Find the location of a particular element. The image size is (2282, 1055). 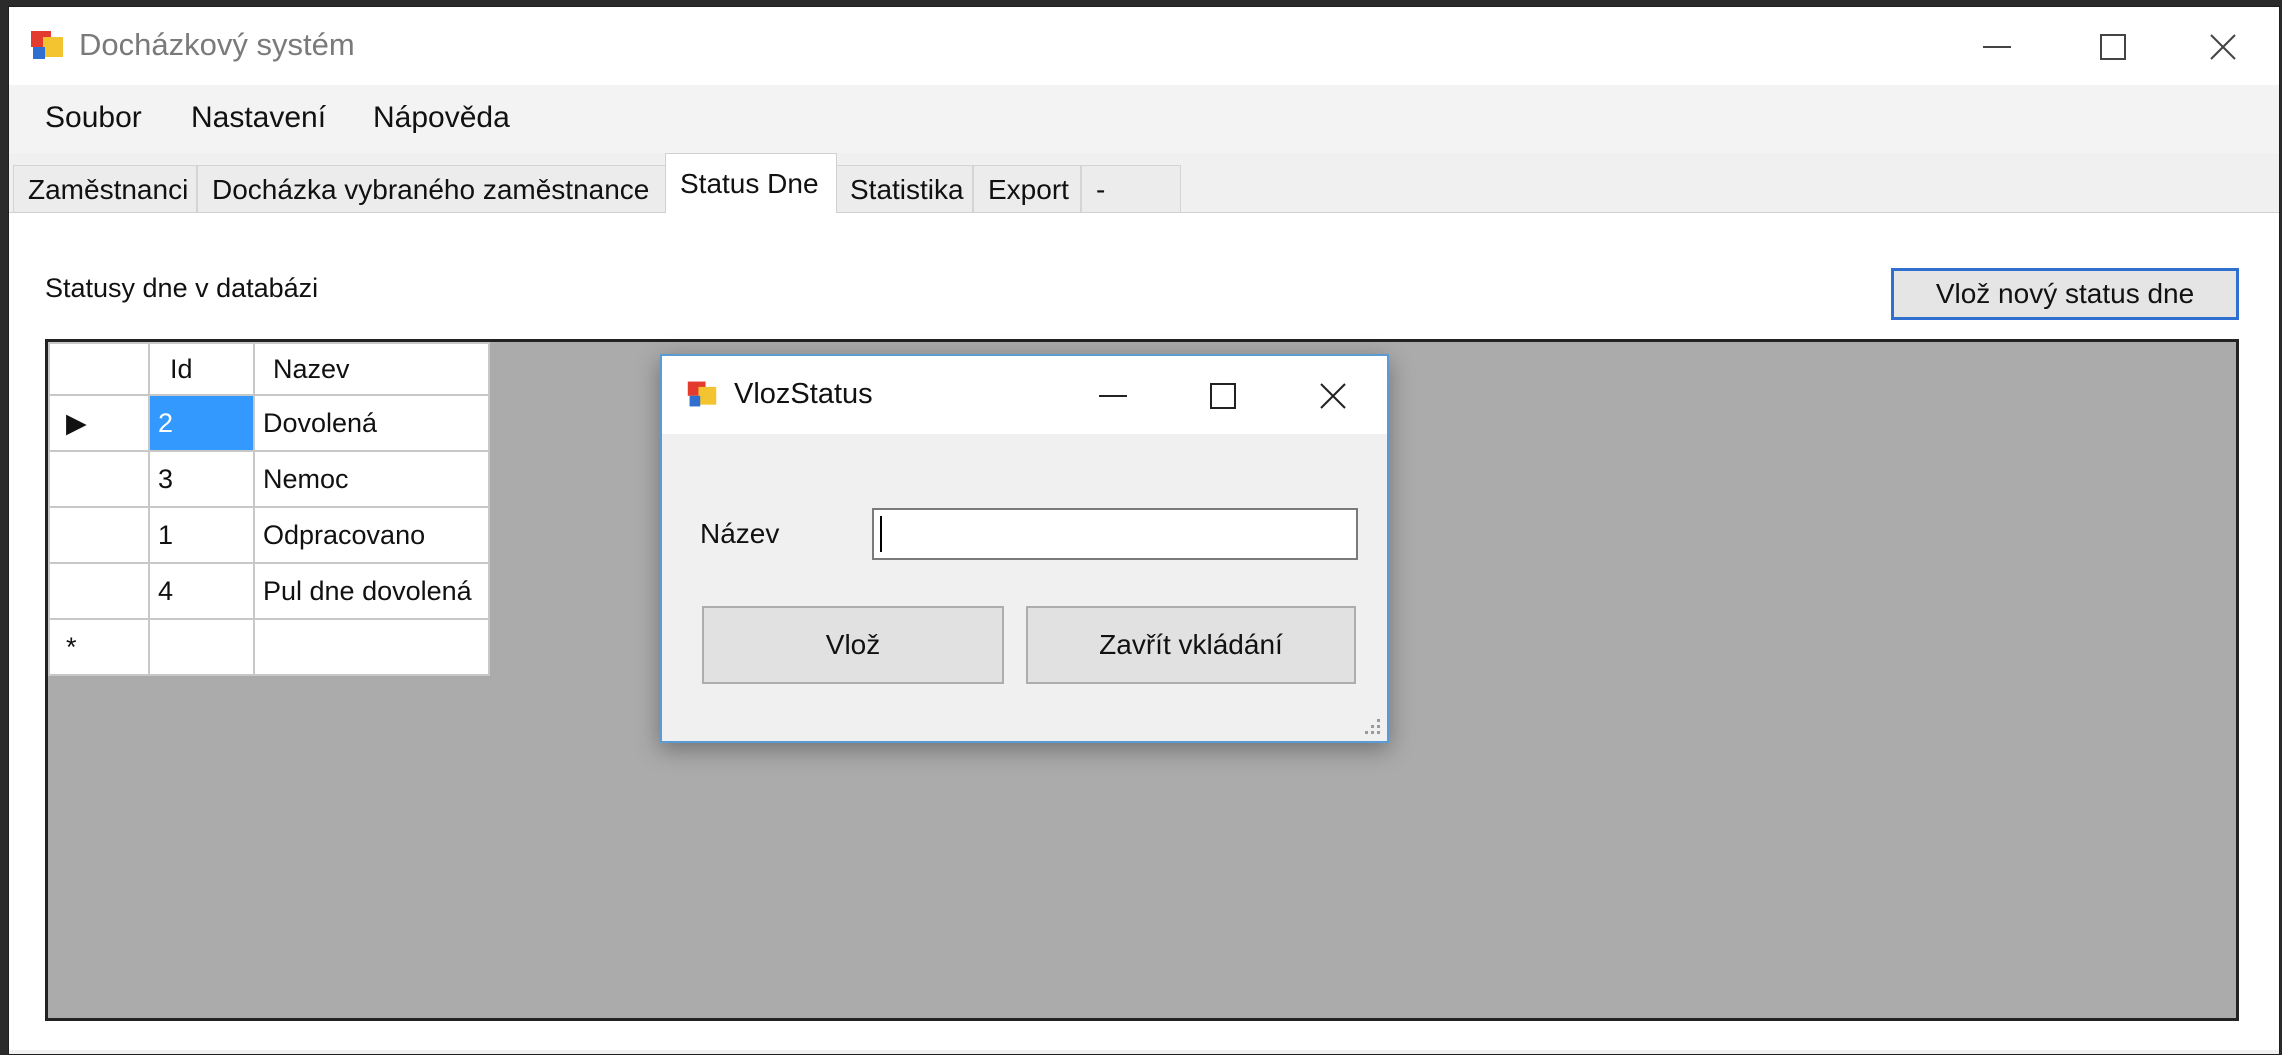

tab-status-dne: Status Dne is located at coordinates (751, 183).